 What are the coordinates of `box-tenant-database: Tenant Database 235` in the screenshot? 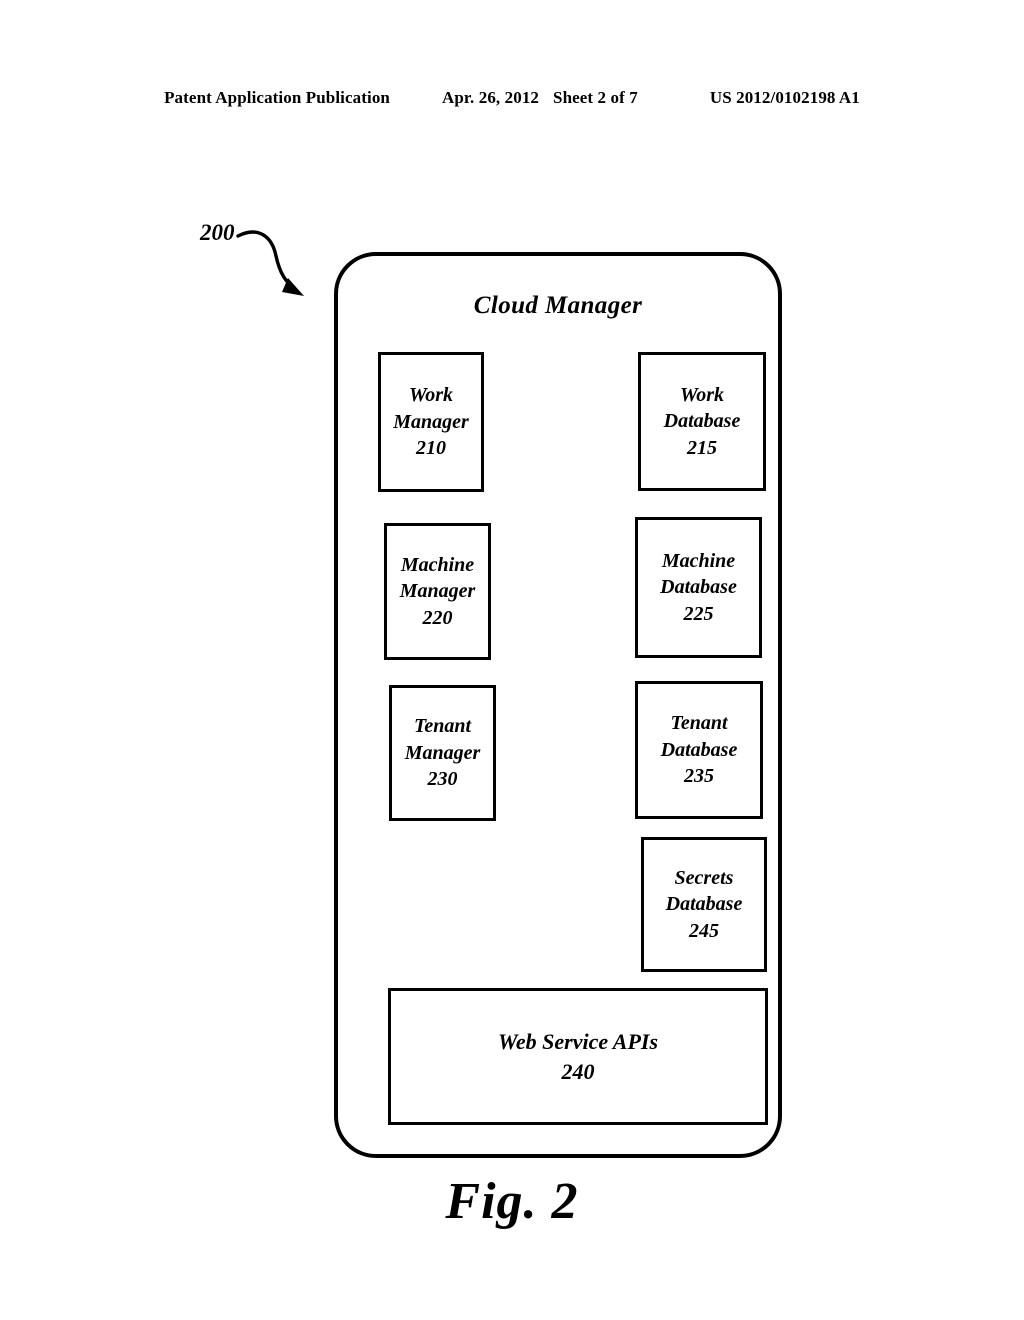 It's located at (699, 750).